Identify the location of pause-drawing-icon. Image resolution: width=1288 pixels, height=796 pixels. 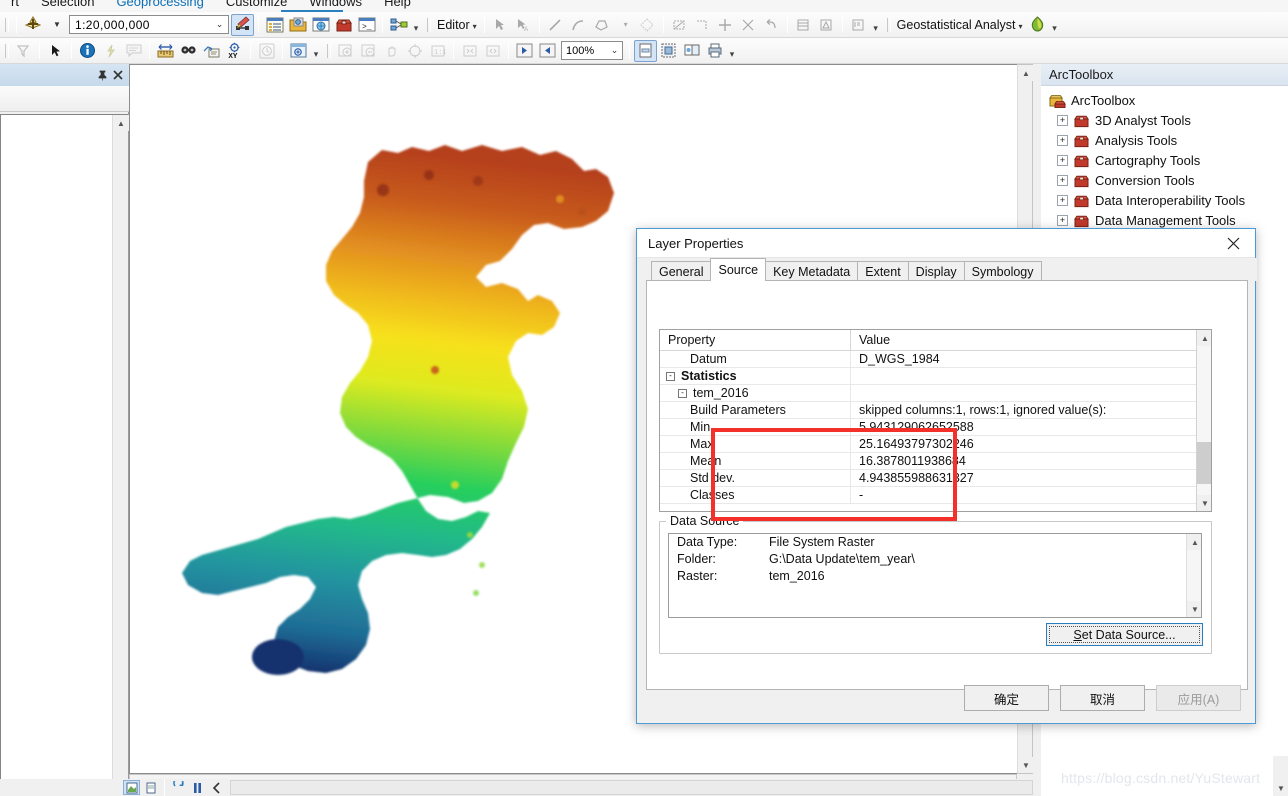
(197, 787).